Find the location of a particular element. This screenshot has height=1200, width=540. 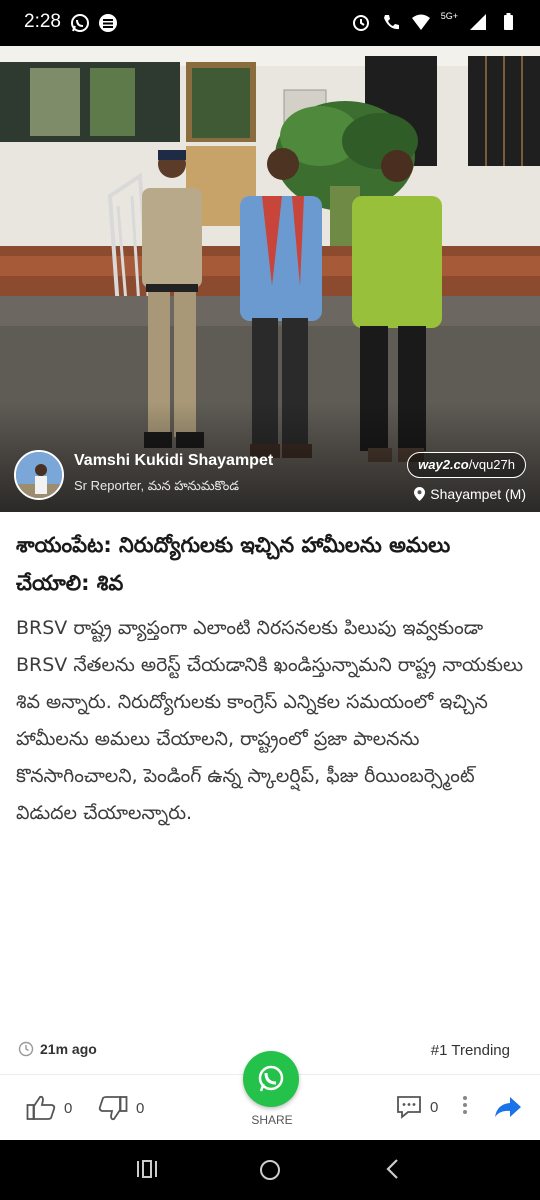

short-link-brand: way2.co is located at coordinates (443, 464).